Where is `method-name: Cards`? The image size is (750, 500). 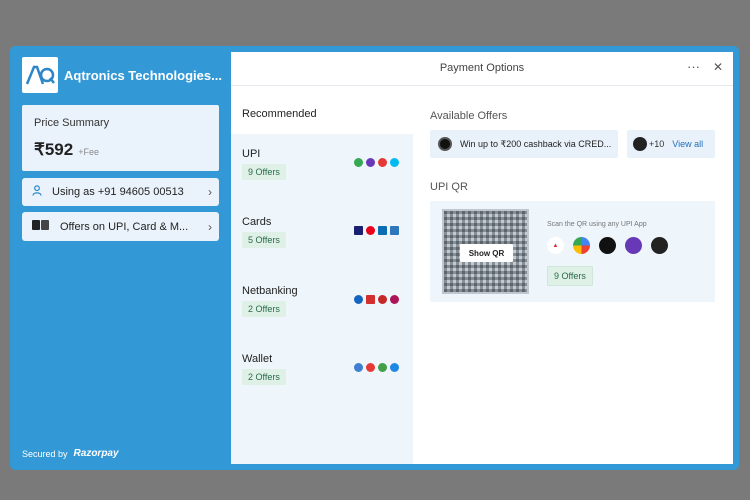
method-name: Cards is located at coordinates (257, 222).